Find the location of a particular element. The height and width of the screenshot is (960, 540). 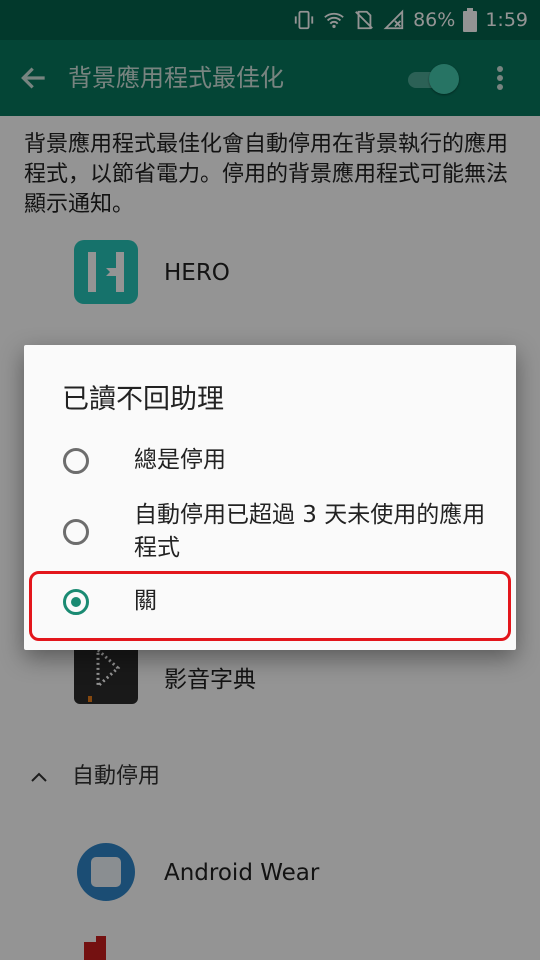

option-label: 自動停用已超過 3 天未使用的應用程式 is located at coordinates (310, 531).